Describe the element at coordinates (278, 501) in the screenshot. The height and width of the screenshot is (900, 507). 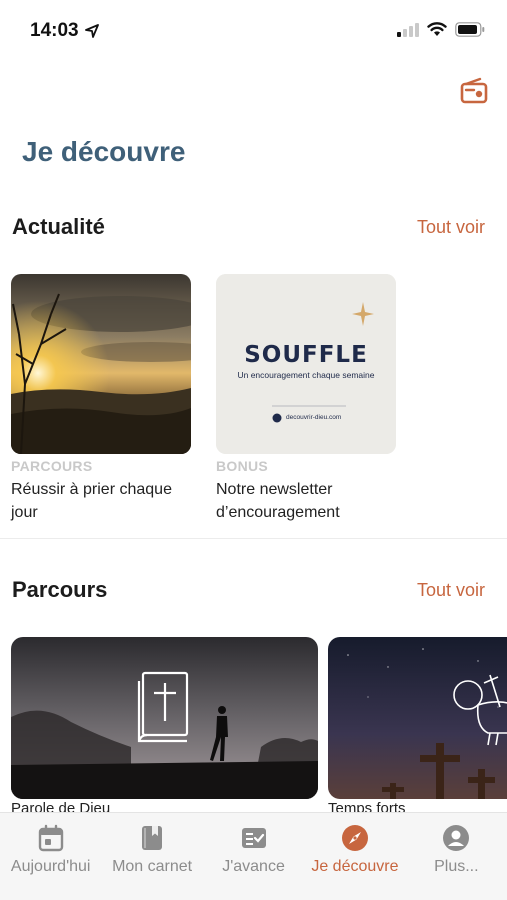
I see `news-card-title: Notre newsletter d’encouragement` at that location.